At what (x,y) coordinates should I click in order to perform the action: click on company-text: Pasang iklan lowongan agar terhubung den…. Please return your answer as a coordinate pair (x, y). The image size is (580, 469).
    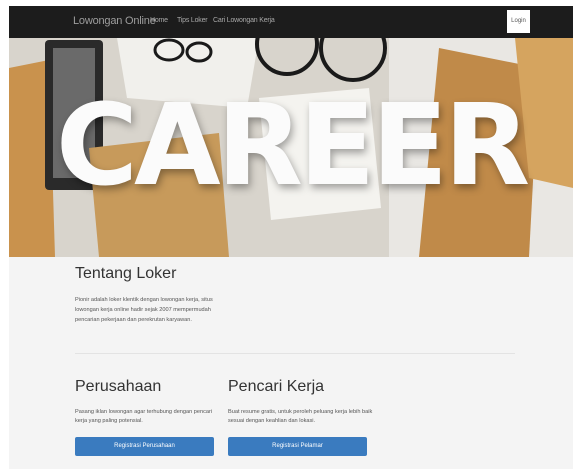
    Looking at the image, I should click on (144, 416).